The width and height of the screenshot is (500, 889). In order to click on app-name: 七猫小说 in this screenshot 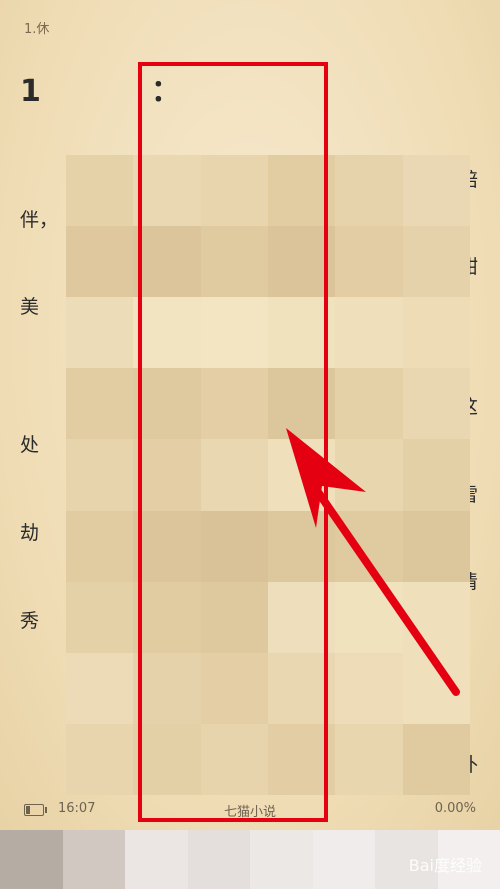, I will do `click(249, 812)`.